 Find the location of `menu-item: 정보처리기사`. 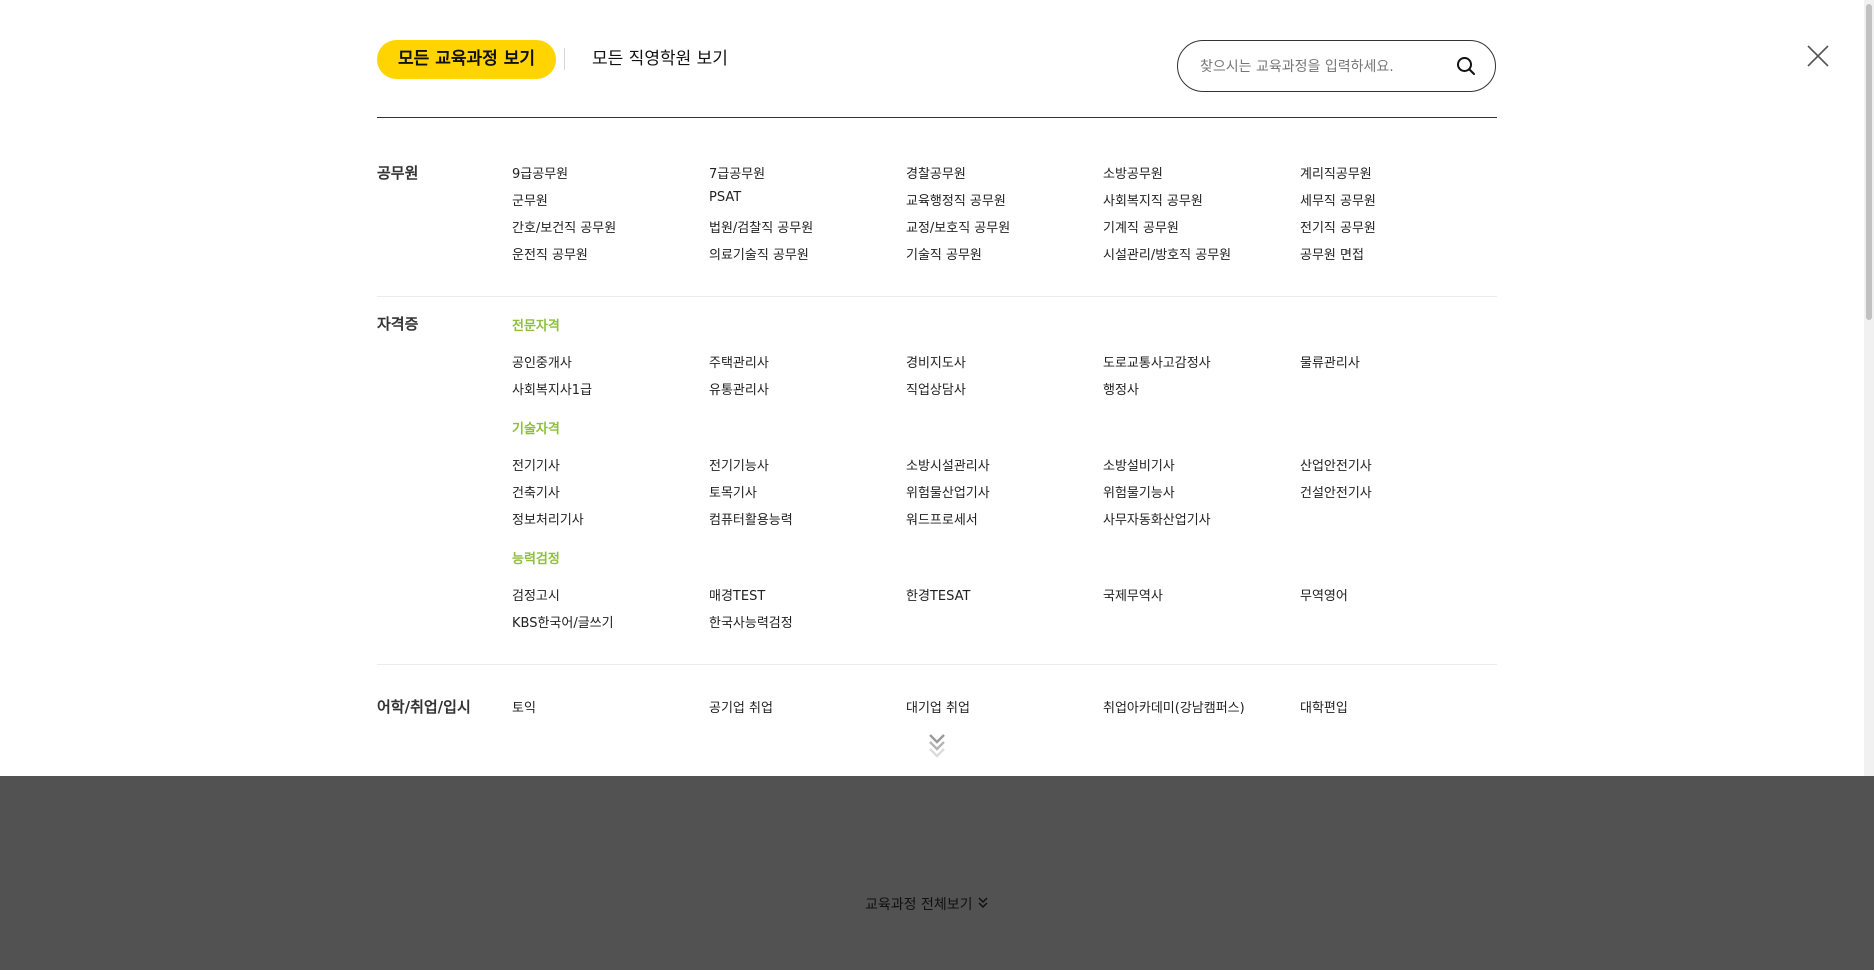

menu-item: 정보처리기사 is located at coordinates (548, 518).